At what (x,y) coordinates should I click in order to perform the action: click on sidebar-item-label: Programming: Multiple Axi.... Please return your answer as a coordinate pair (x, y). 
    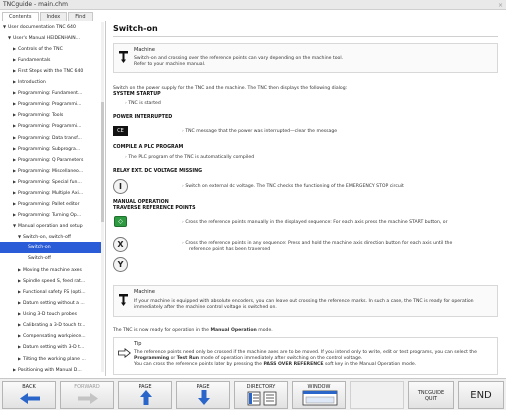
    Looking at the image, I should click on (51, 193).